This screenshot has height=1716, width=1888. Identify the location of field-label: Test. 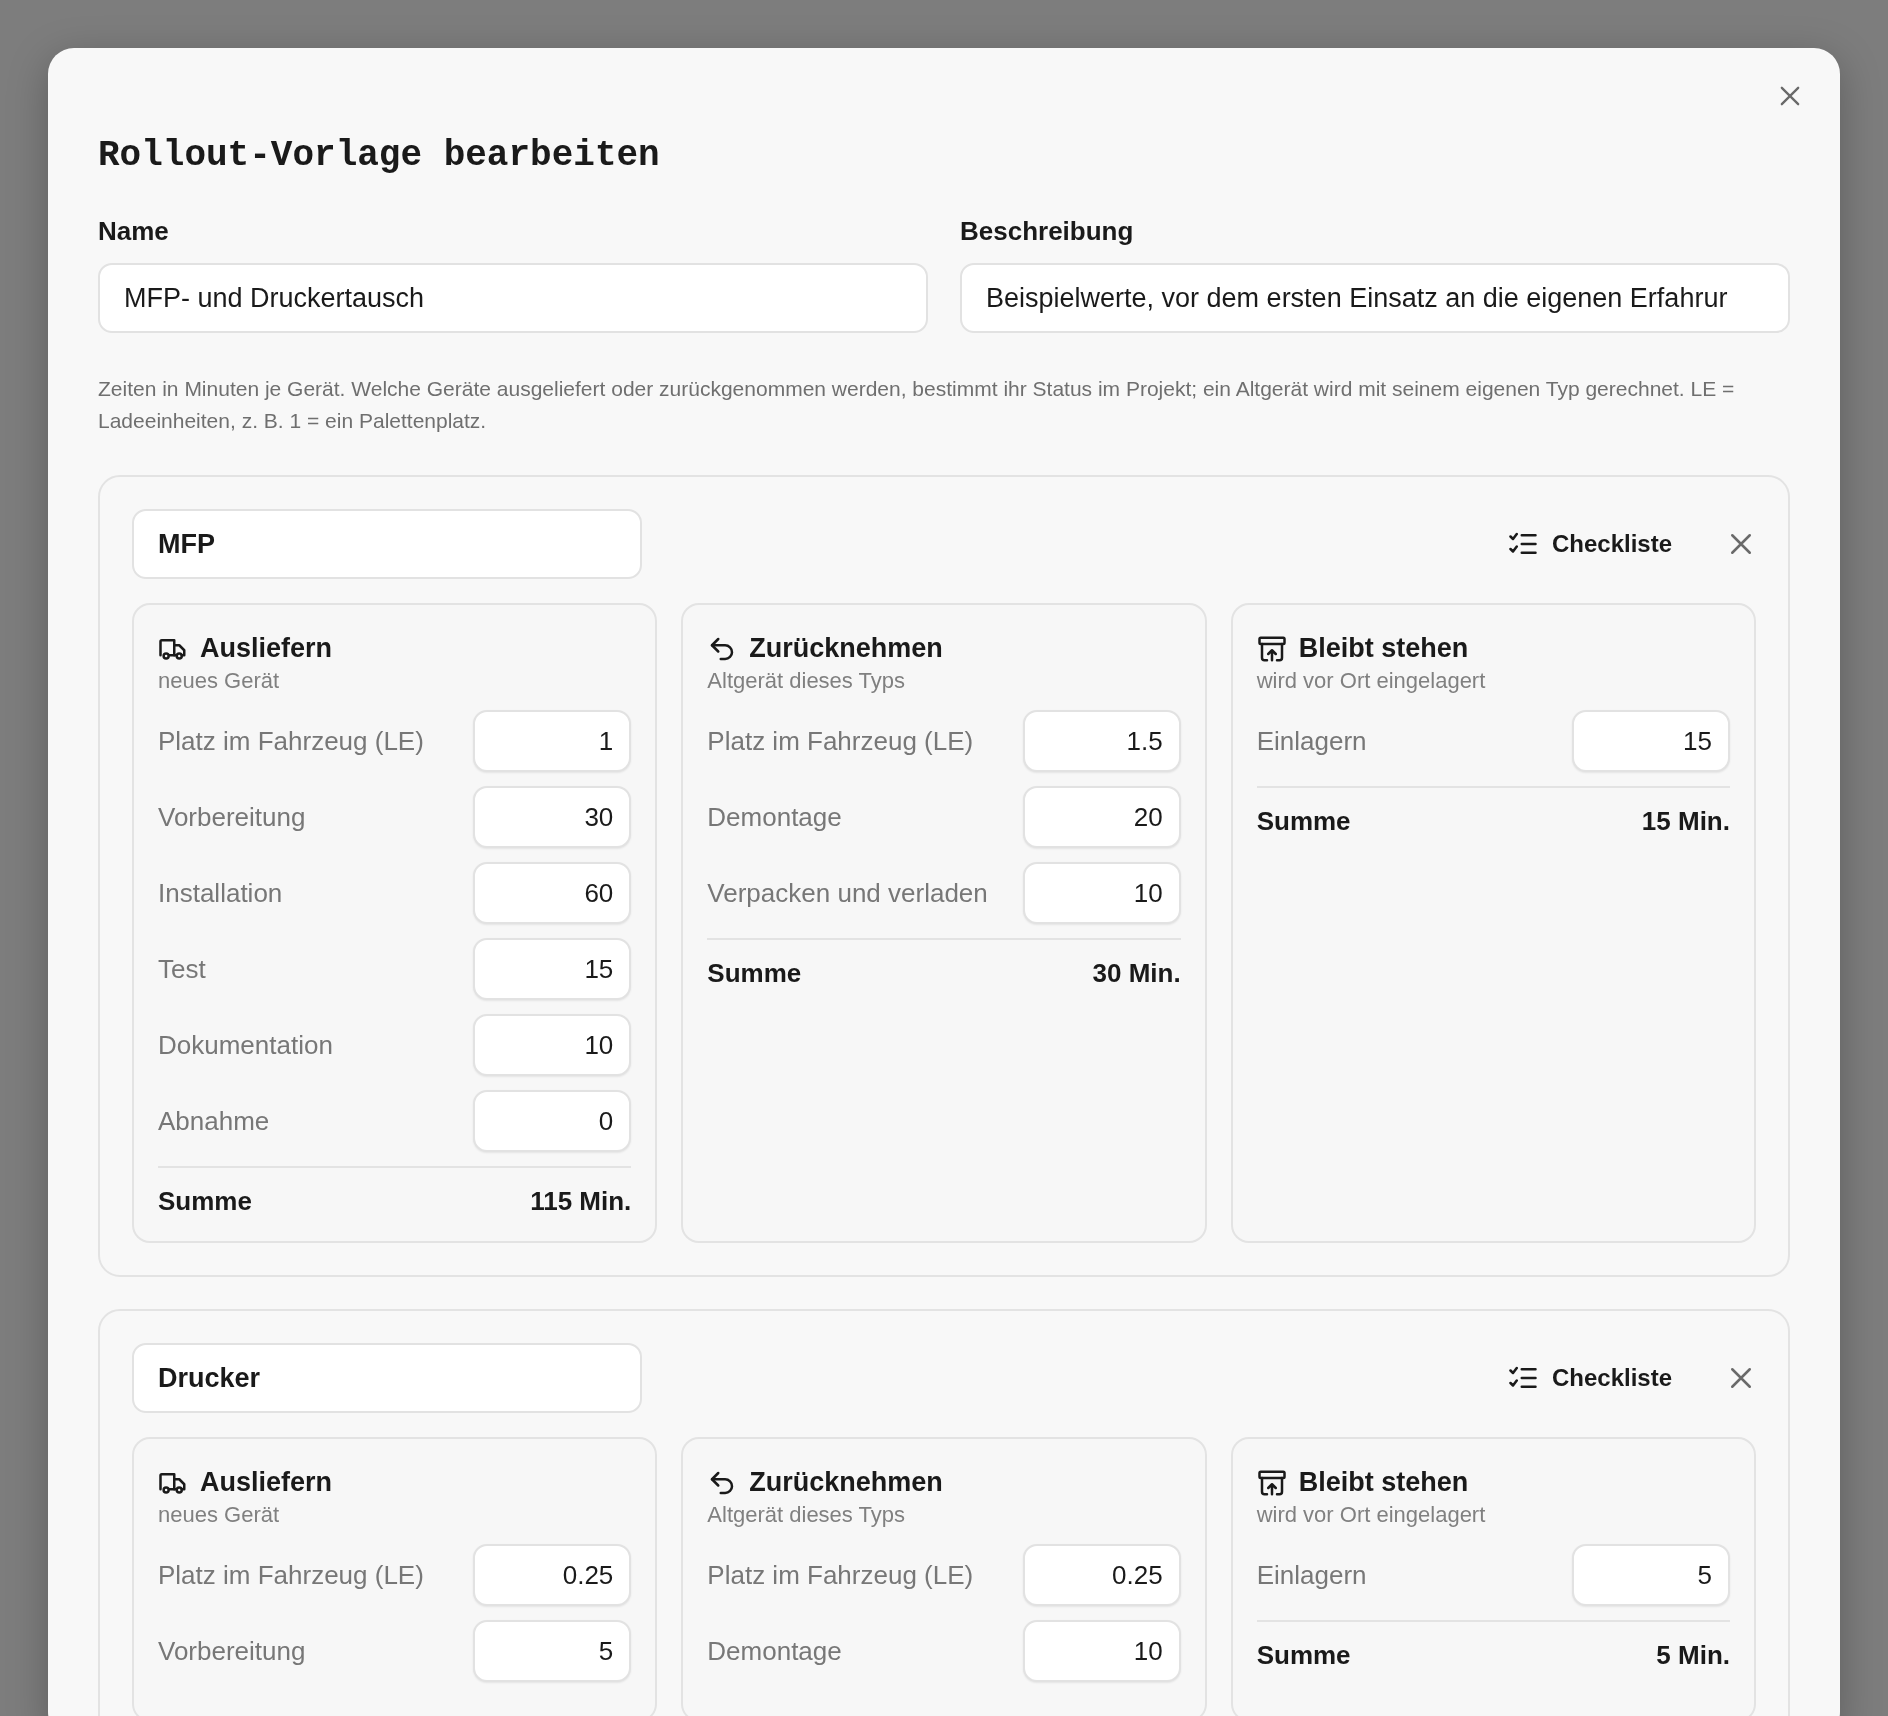
(182, 969).